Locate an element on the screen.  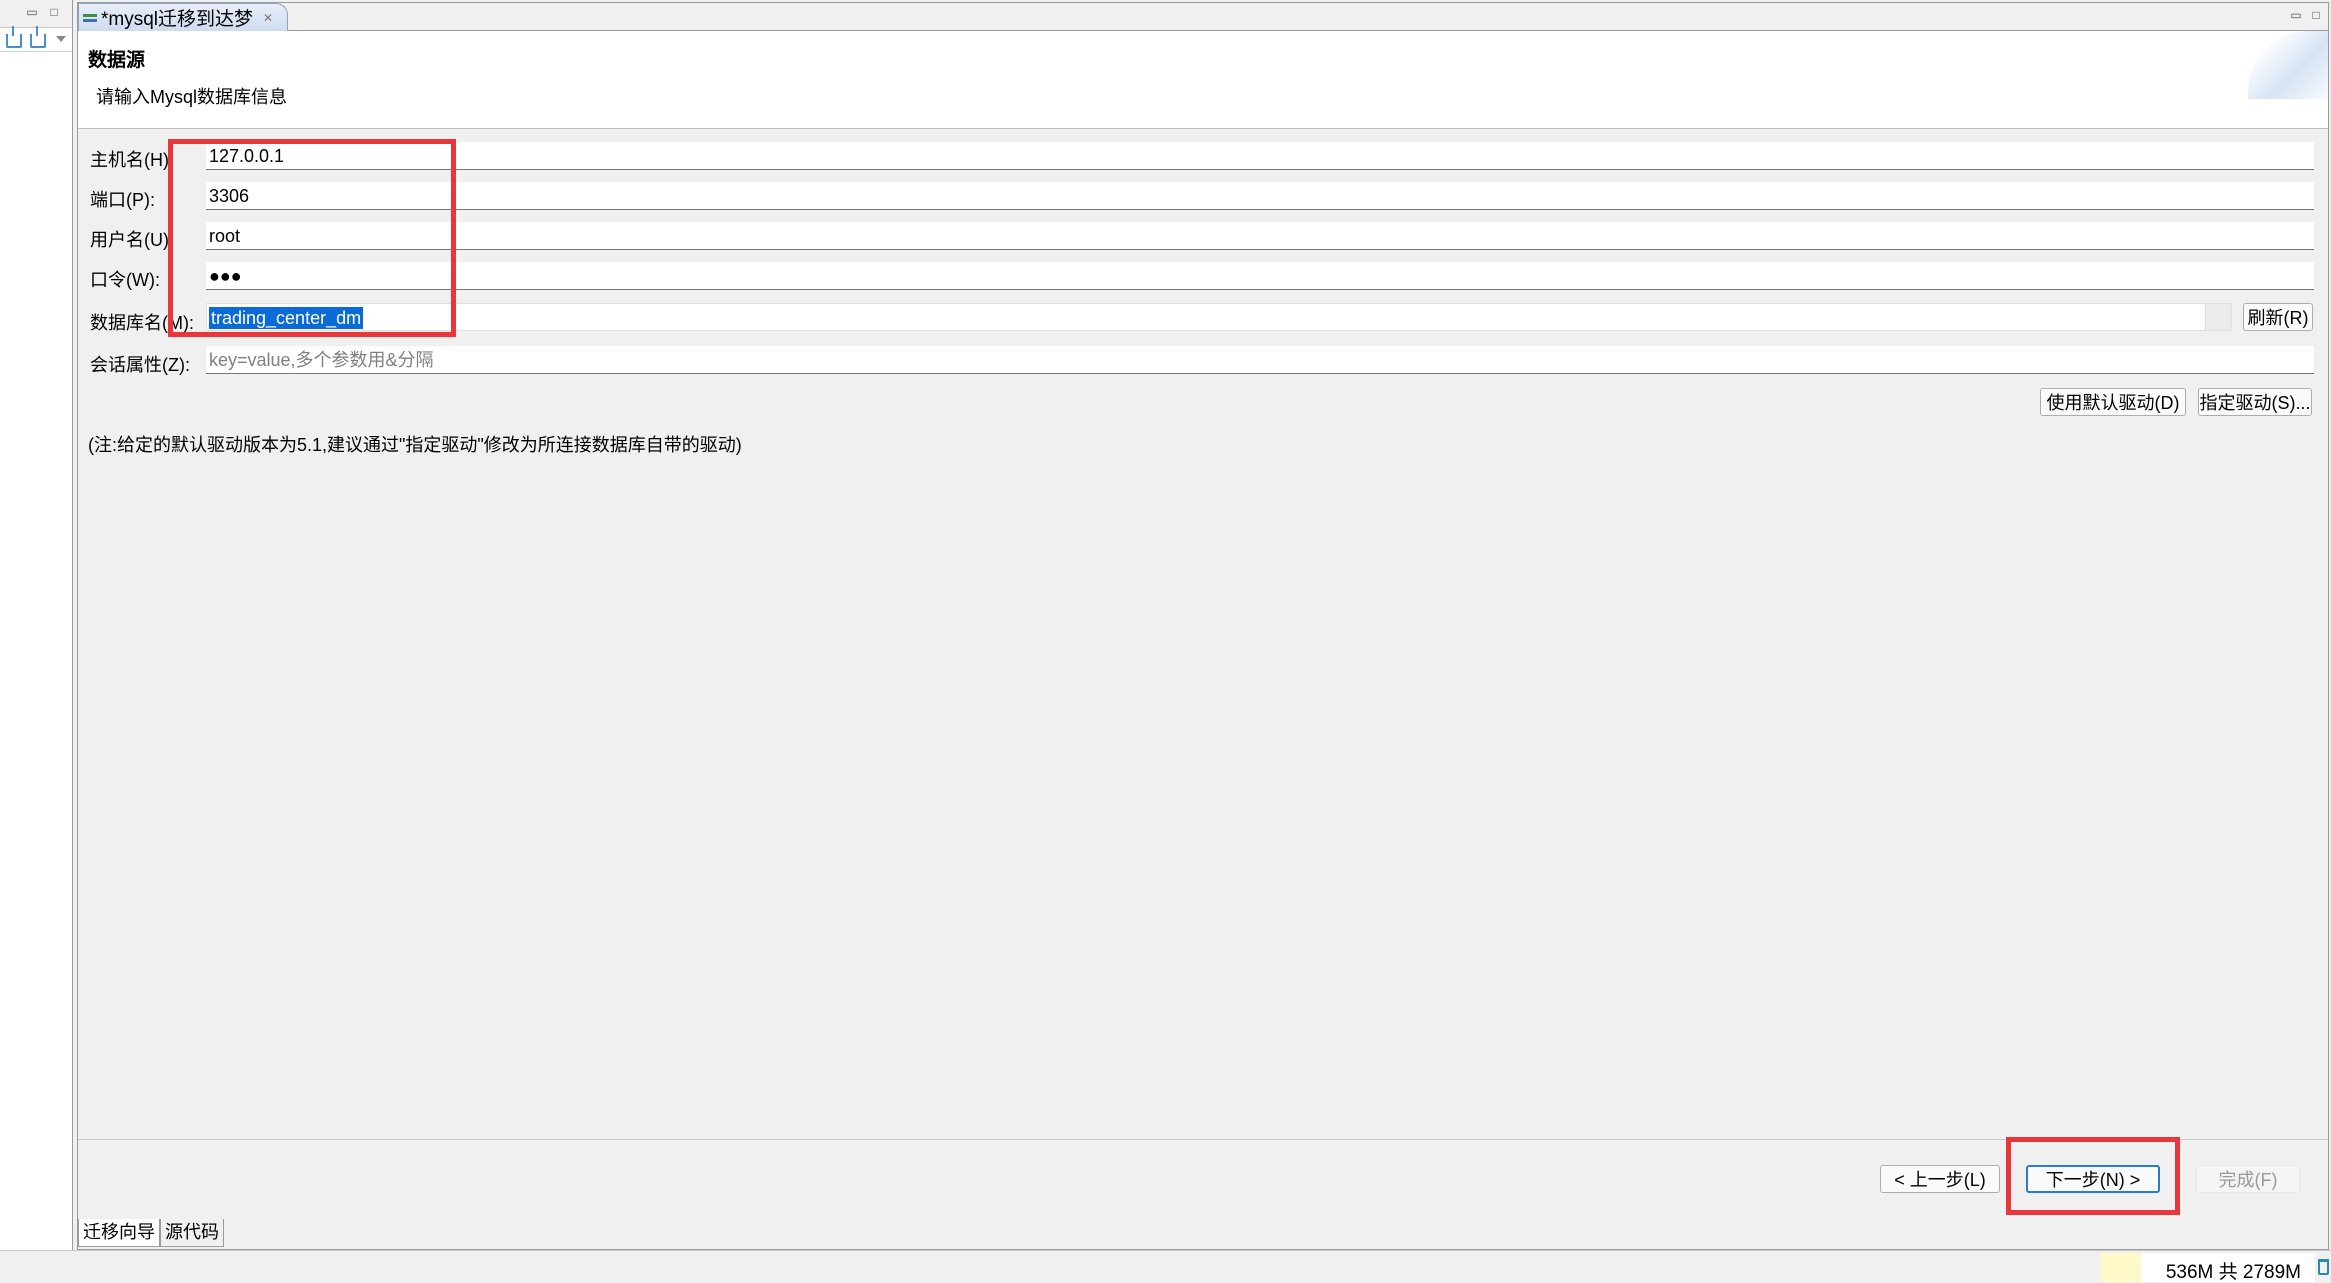
dropdown-arrow-icon is located at coordinates (2218, 317).